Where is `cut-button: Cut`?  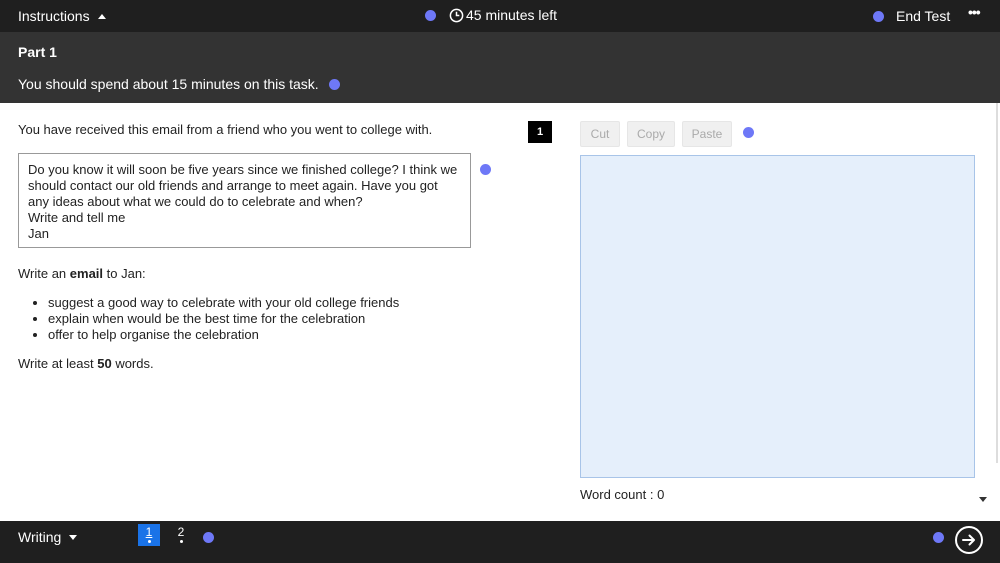
cut-button: Cut is located at coordinates (600, 134).